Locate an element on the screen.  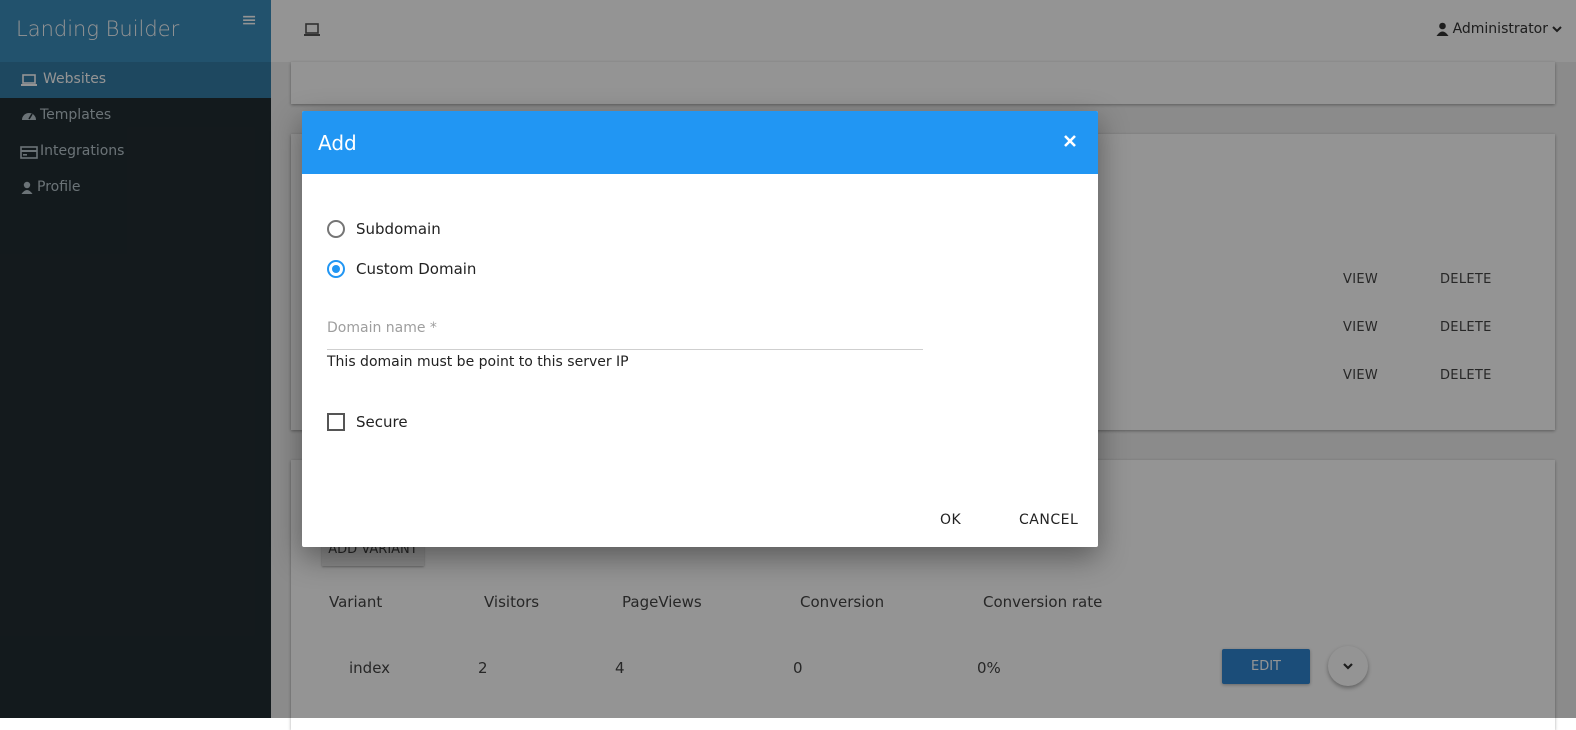
domain-name-input is located at coordinates (625, 328).